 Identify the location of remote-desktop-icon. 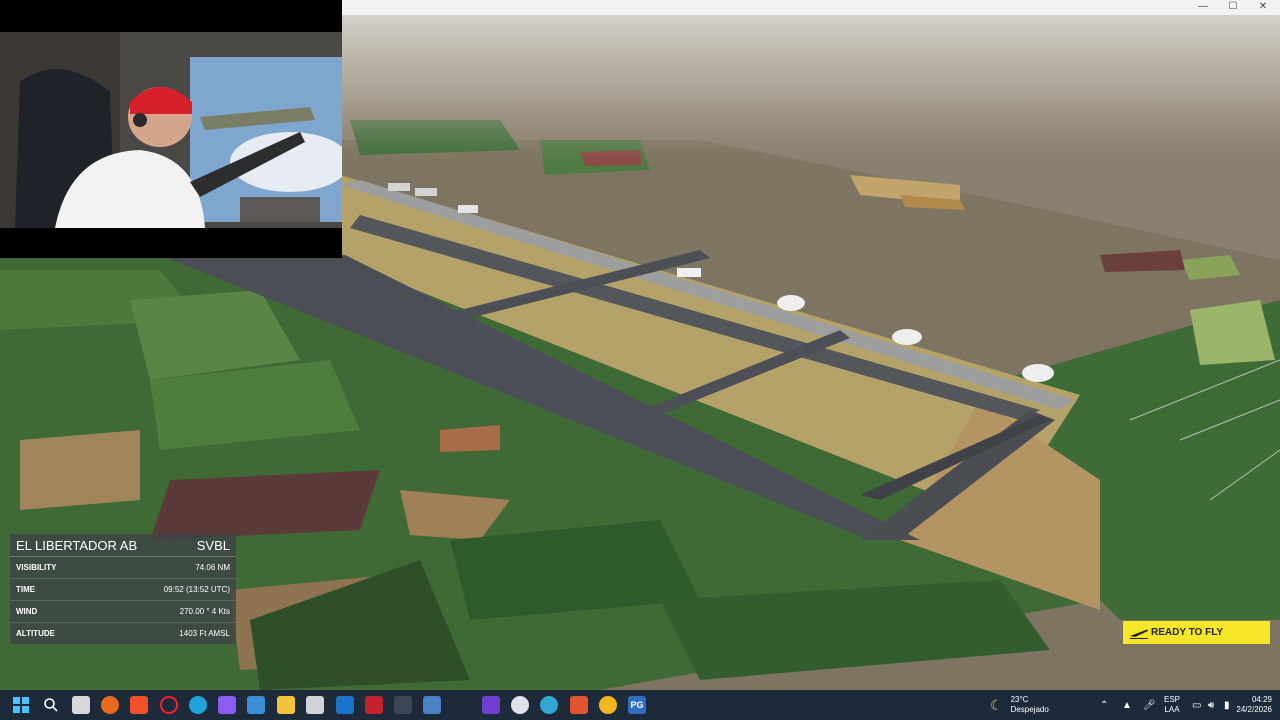
(256, 705).